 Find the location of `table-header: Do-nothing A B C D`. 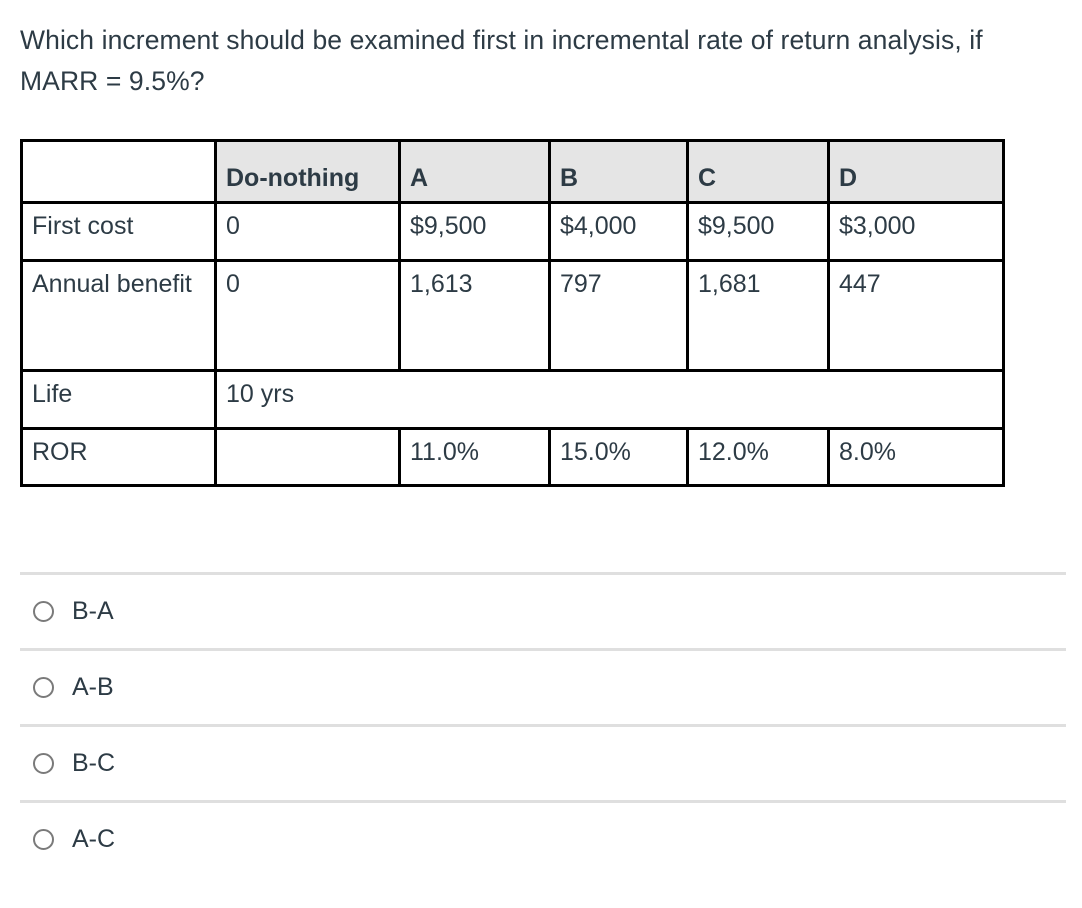

table-header: Do-nothing A B C D is located at coordinates (512, 171).